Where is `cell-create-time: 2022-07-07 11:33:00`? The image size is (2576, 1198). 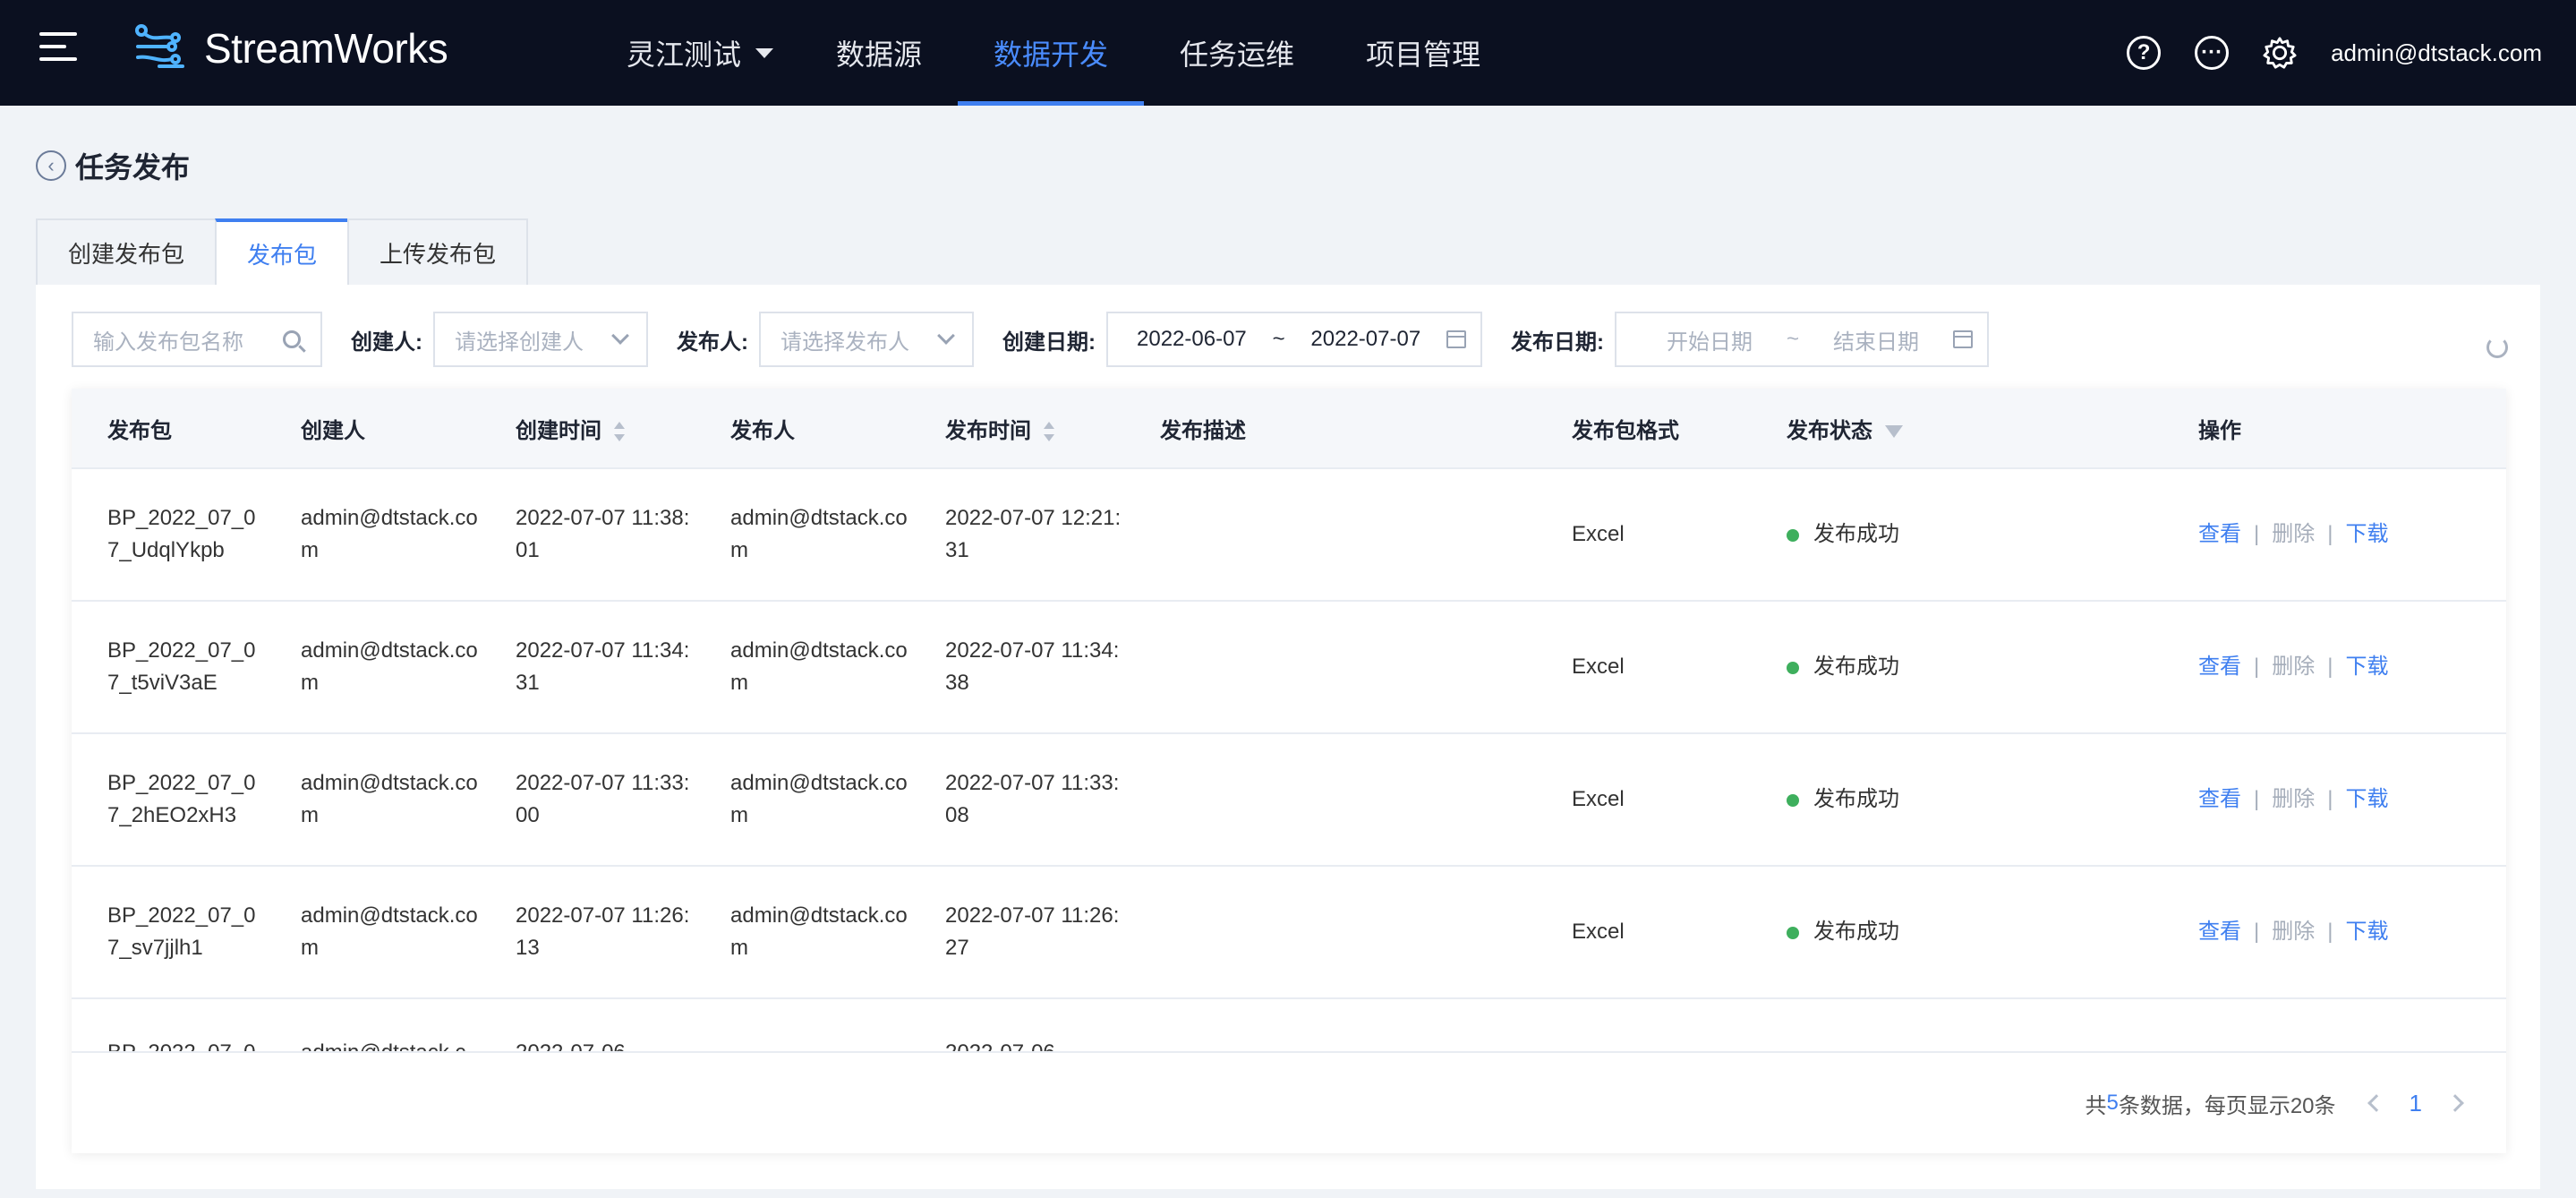
cell-create-time: 2022-07-07 11:33:00 is located at coordinates (603, 799).